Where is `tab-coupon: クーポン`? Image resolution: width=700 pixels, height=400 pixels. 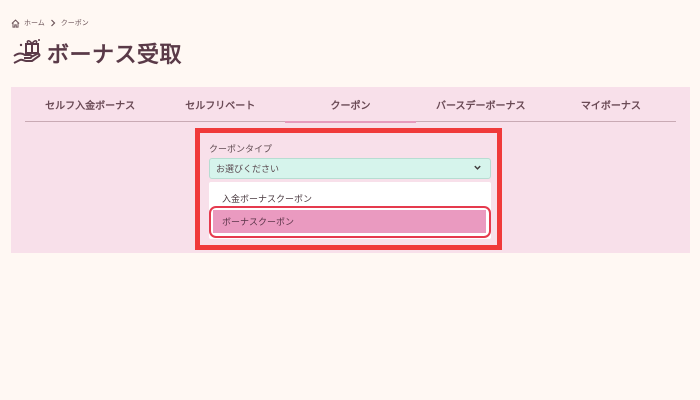 tab-coupon: クーポン is located at coordinates (350, 109).